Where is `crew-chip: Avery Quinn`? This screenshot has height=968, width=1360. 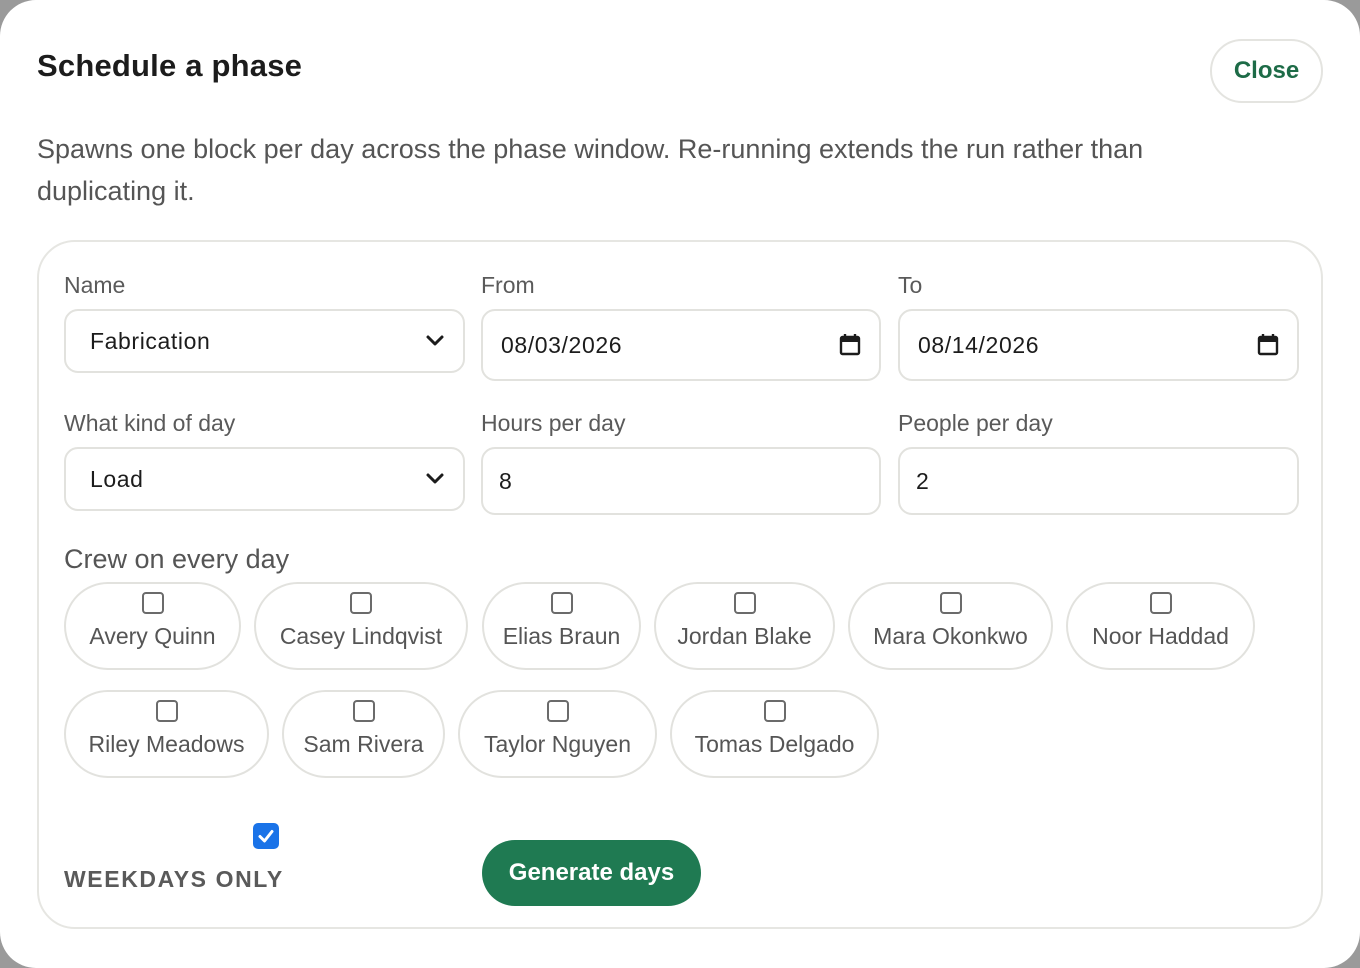 crew-chip: Avery Quinn is located at coordinates (152, 626).